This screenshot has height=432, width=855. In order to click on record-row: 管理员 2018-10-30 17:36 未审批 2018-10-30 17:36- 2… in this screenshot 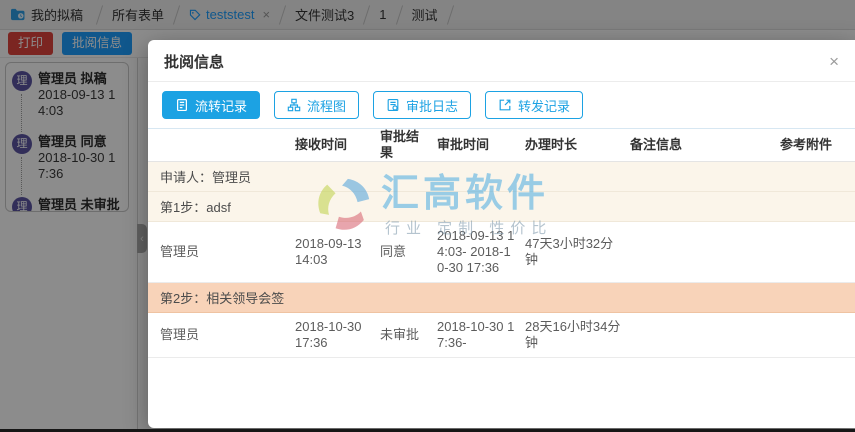, I will do `click(501, 335)`.